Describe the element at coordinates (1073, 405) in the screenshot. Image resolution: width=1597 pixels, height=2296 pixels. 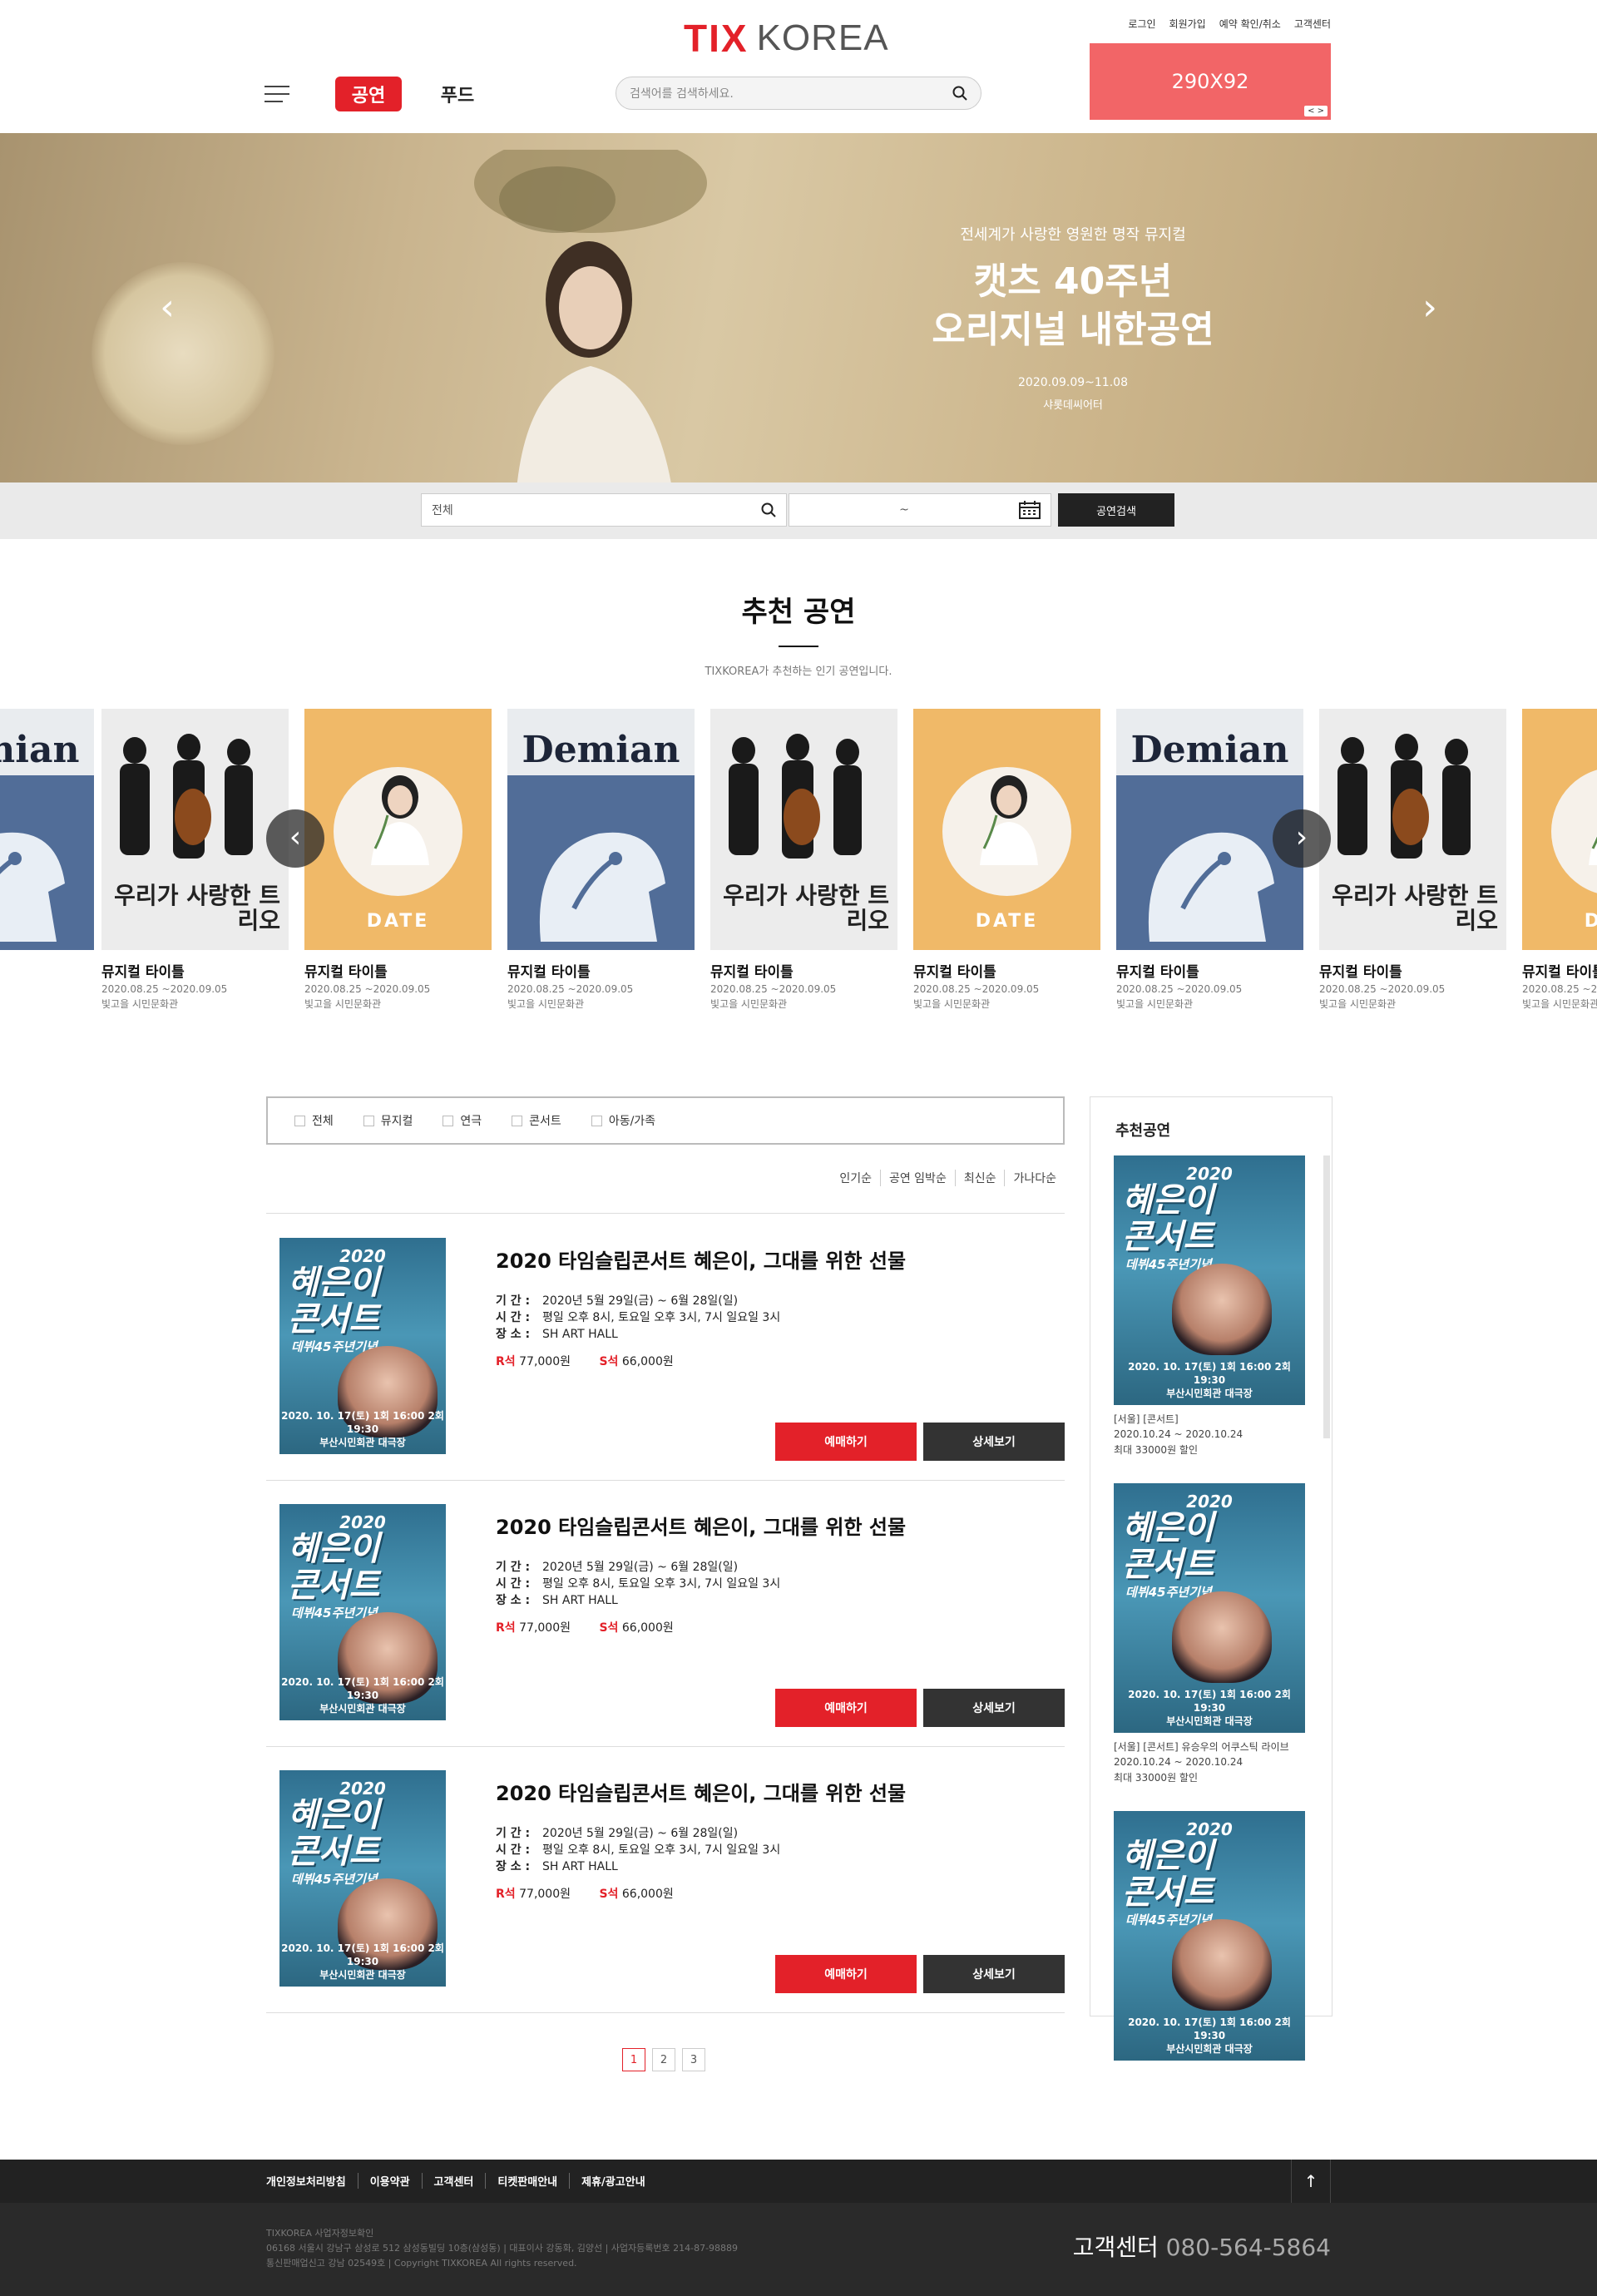
I see `hero-venue: 샤롯데씨어터` at that location.